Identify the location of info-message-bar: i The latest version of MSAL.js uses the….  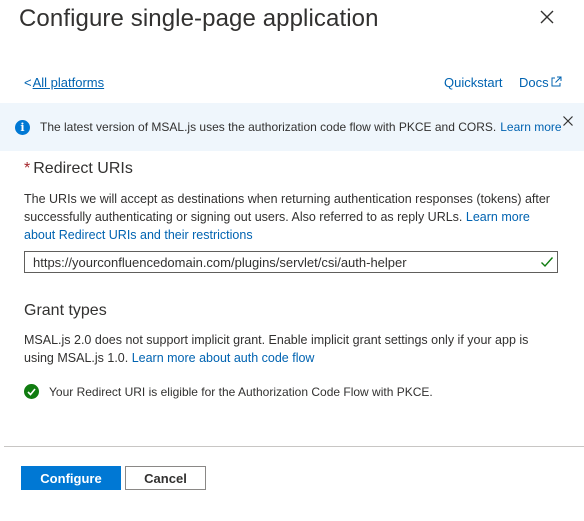
(292, 127).